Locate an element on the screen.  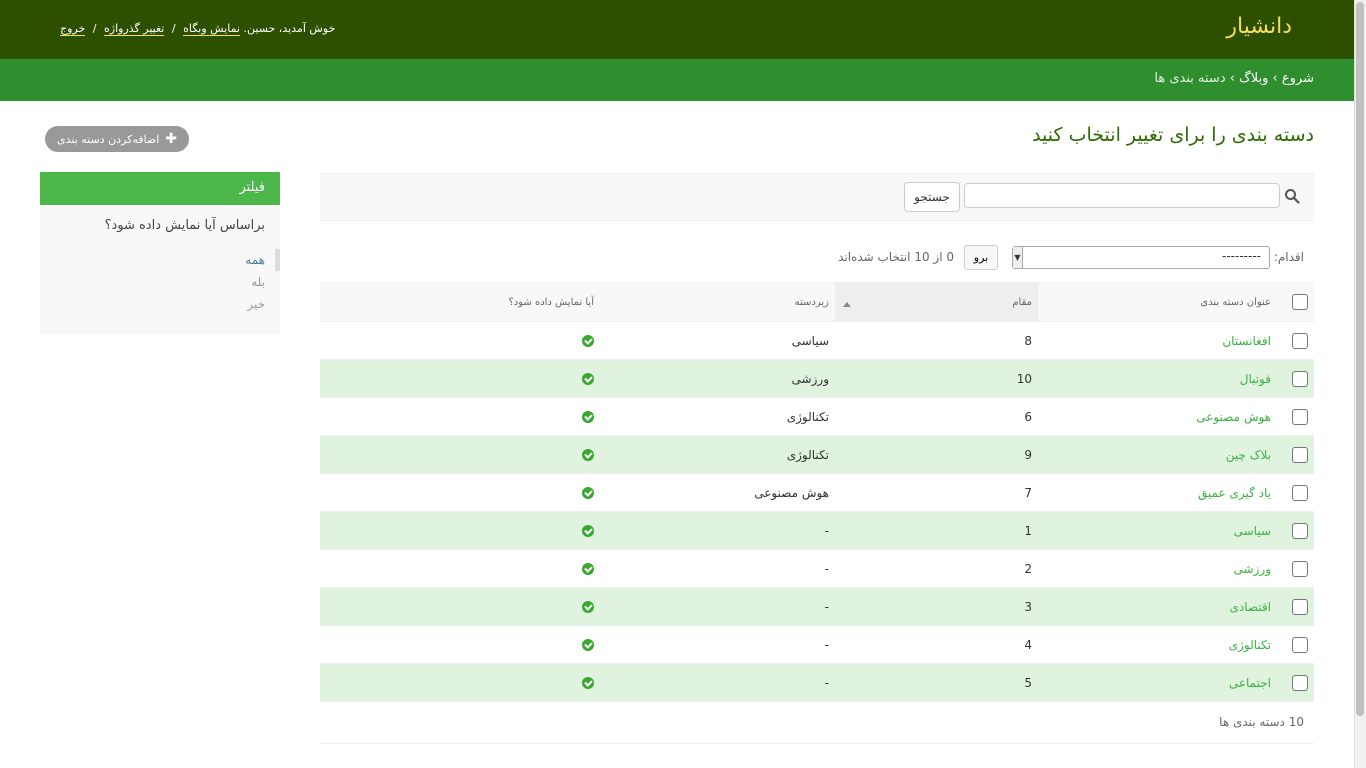
search-toolbar: جستجو is located at coordinates (817, 197).